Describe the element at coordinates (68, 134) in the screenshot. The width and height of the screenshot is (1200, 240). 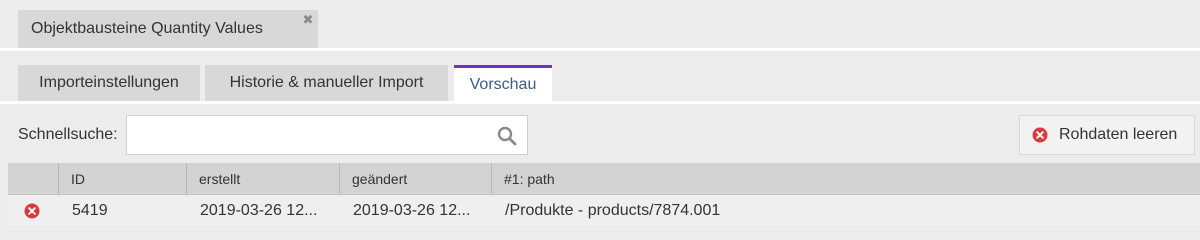
I see `search-label: Schnellsuche:` at that location.